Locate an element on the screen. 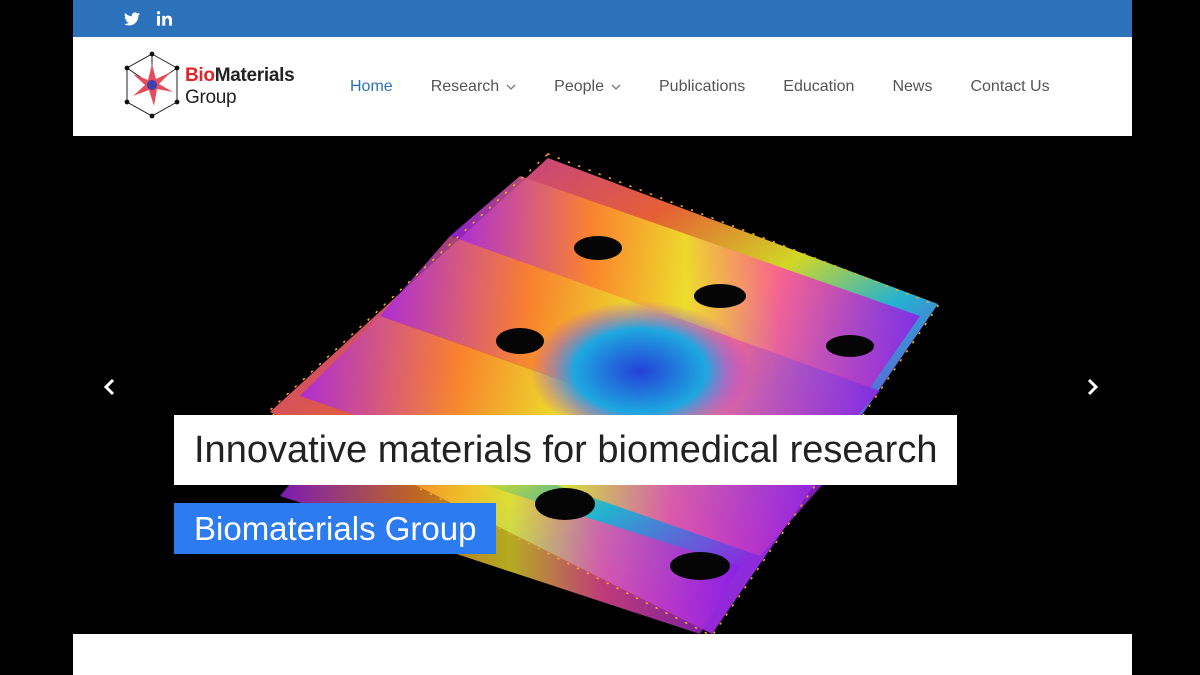 This screenshot has width=1200, height=675. nav-home-label: Home is located at coordinates (371, 86).